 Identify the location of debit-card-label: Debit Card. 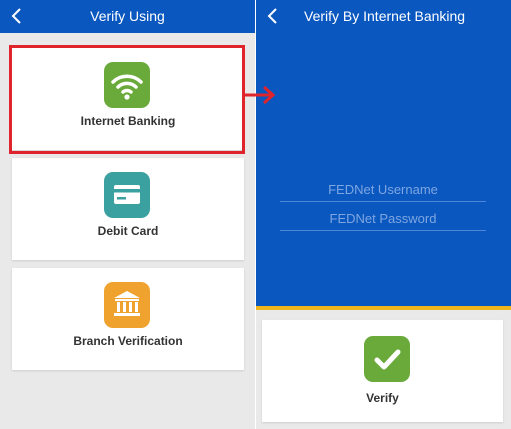
(128, 231).